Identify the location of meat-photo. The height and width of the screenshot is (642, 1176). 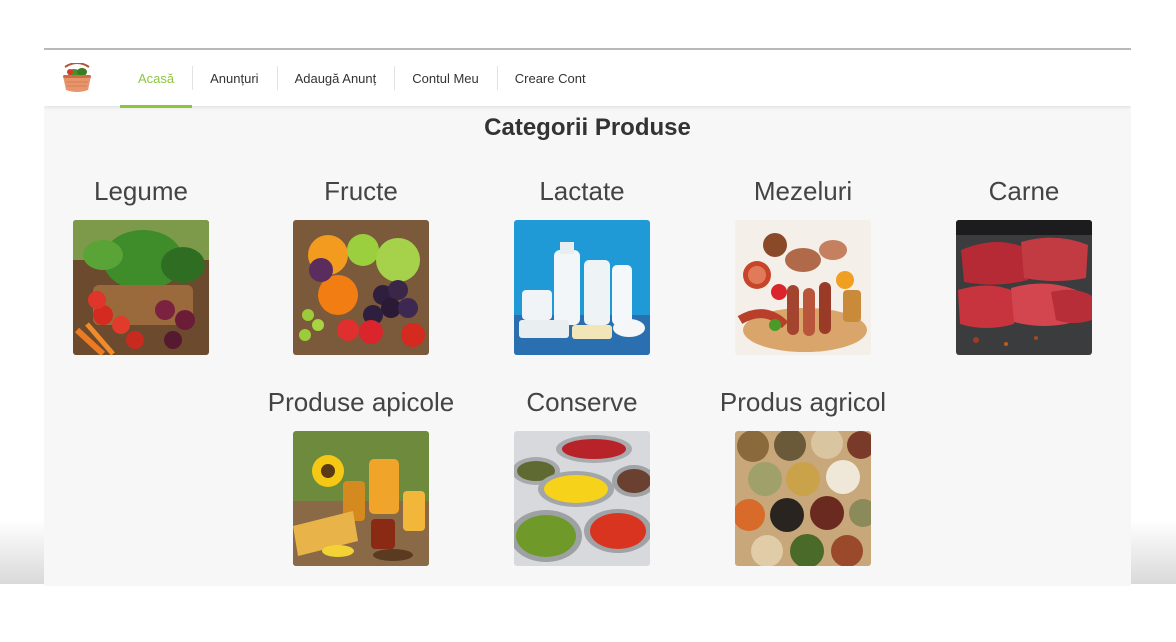
(1024, 287).